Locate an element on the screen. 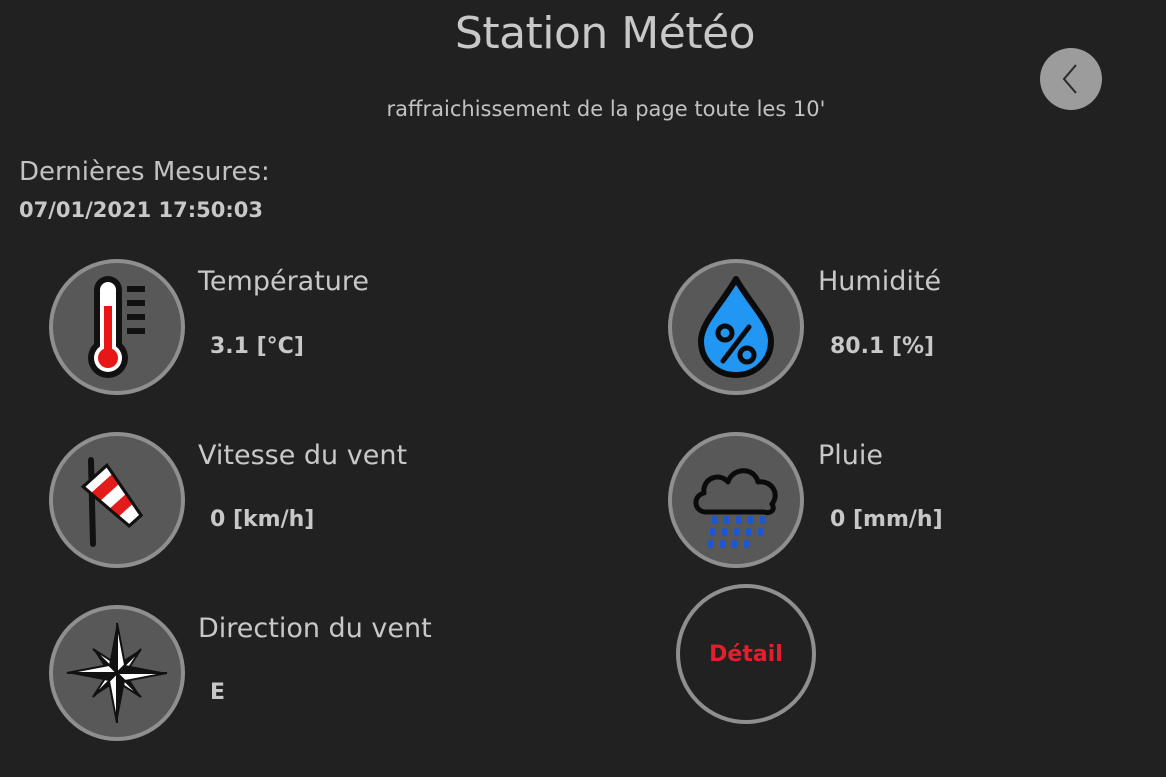  last-measures-heading: Dernières Mesures: is located at coordinates (144, 172).